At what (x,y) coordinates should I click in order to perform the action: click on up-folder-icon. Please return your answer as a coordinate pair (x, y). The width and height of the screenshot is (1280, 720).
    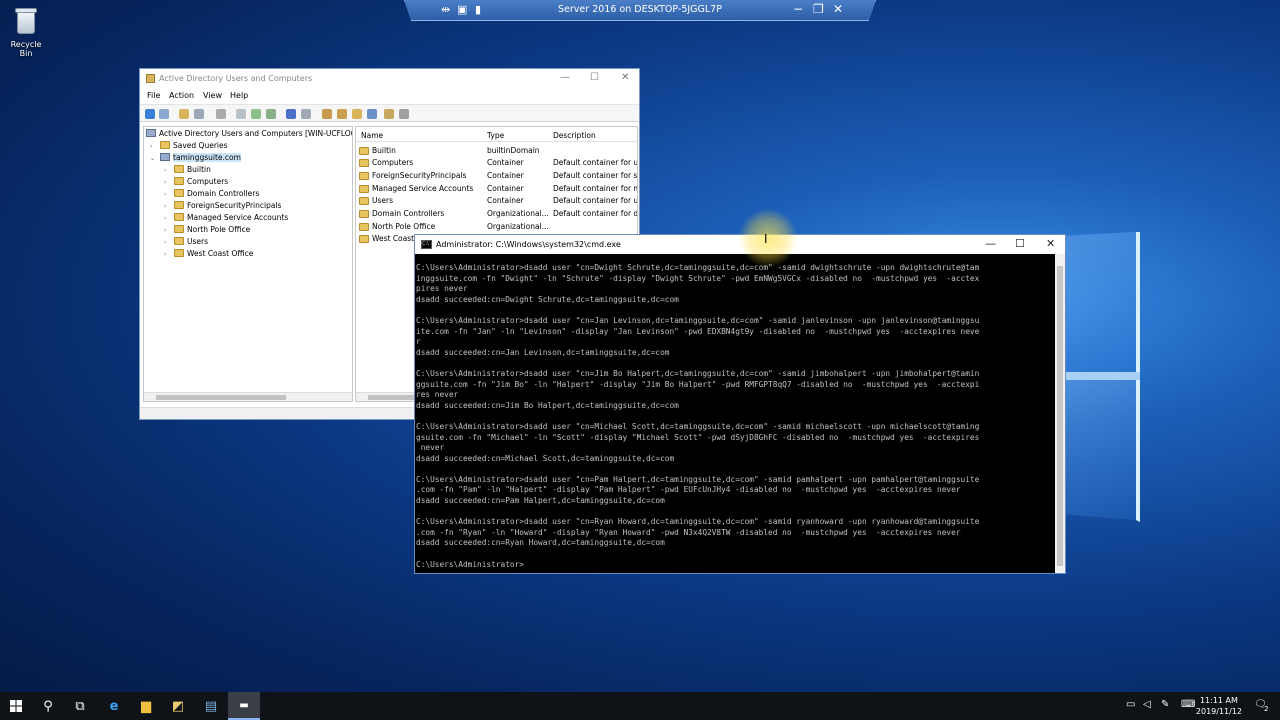
    Looking at the image, I should click on (184, 114).